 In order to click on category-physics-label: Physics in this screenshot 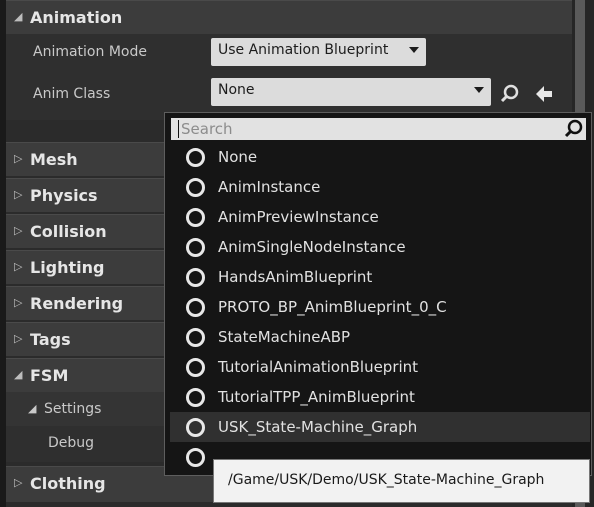, I will do `click(64, 195)`.